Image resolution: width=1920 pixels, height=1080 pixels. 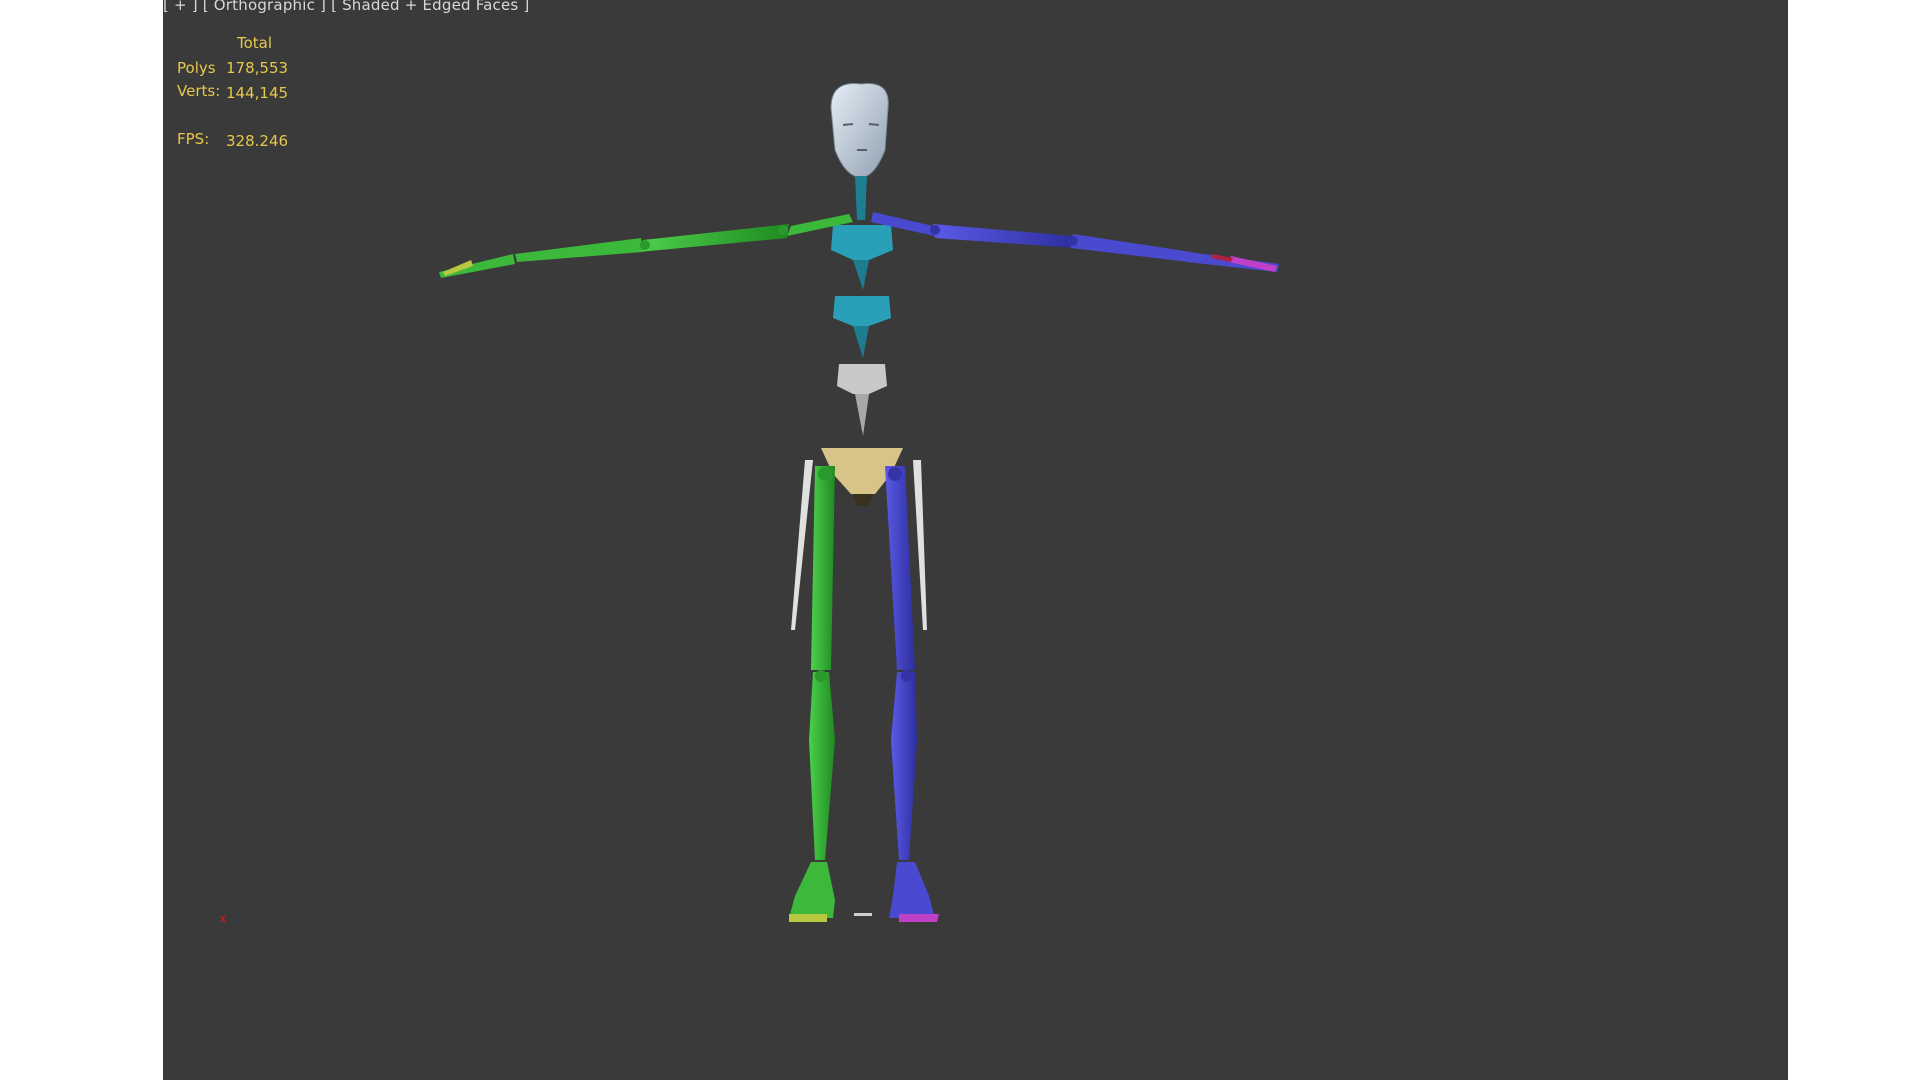 What do you see at coordinates (914, 892) in the screenshot?
I see `bone-right-foot` at bounding box center [914, 892].